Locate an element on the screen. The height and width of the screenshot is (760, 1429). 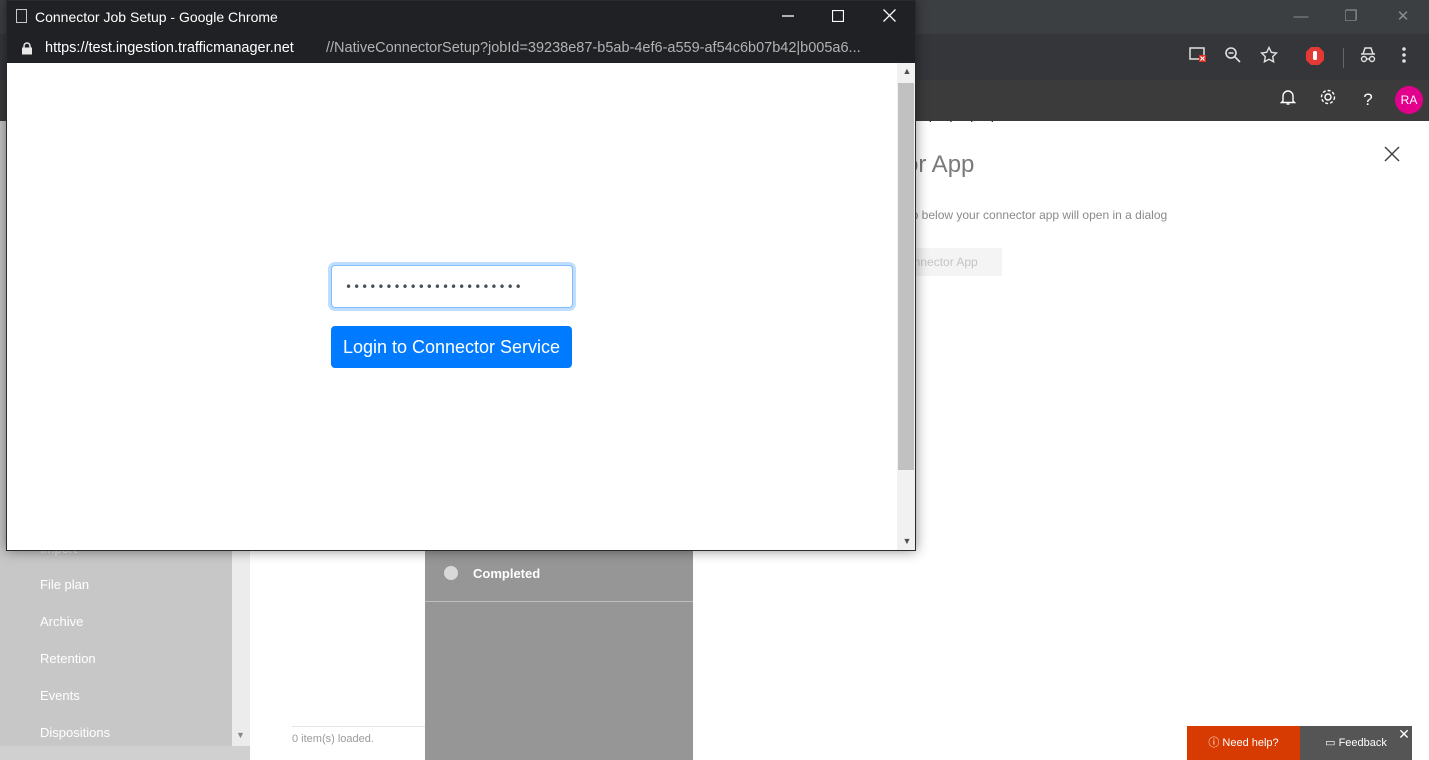
zoom-icon is located at coordinates (1233, 57).